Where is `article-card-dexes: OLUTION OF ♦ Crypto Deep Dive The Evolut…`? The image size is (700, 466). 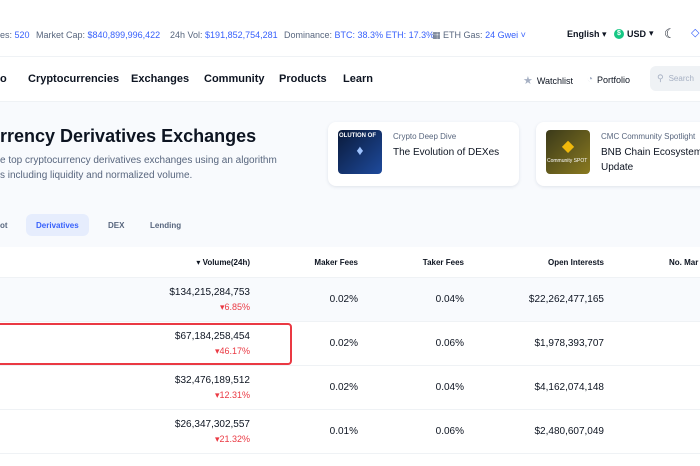
article-card-dexes: OLUTION OF ♦ Crypto Deep Dive The Evolut… is located at coordinates (423, 154).